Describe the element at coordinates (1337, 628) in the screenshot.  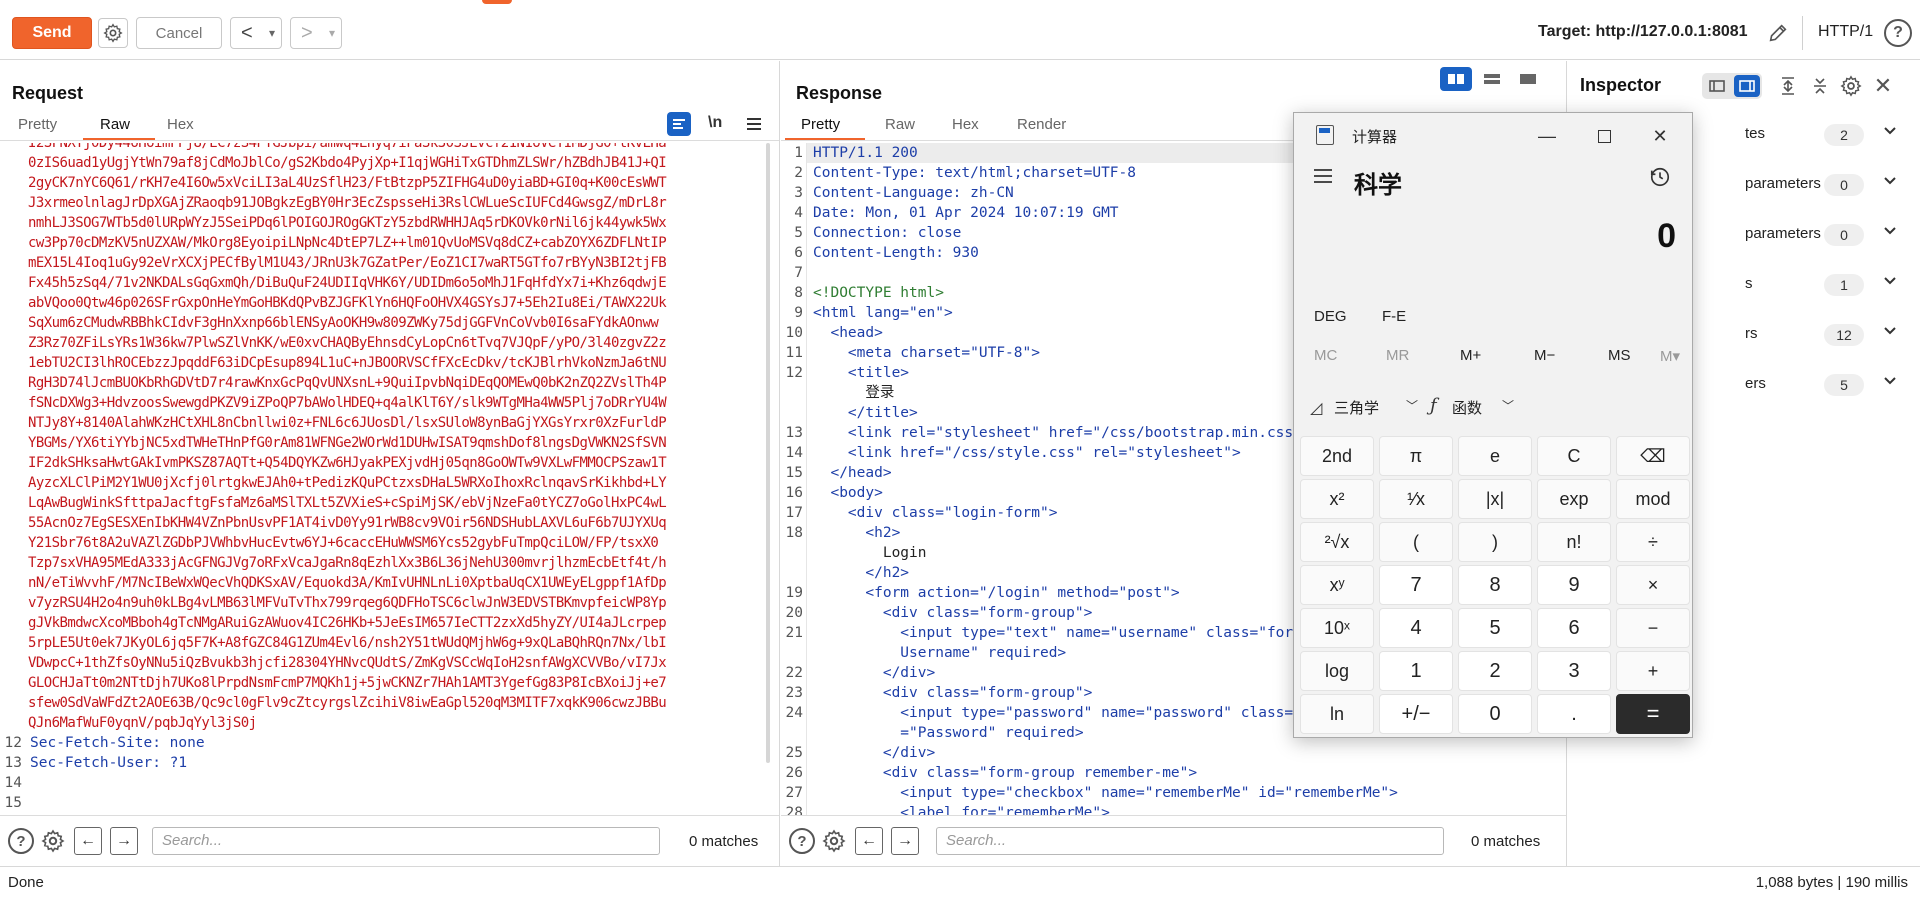
I see `calculator-key: 10ˣ` at that location.